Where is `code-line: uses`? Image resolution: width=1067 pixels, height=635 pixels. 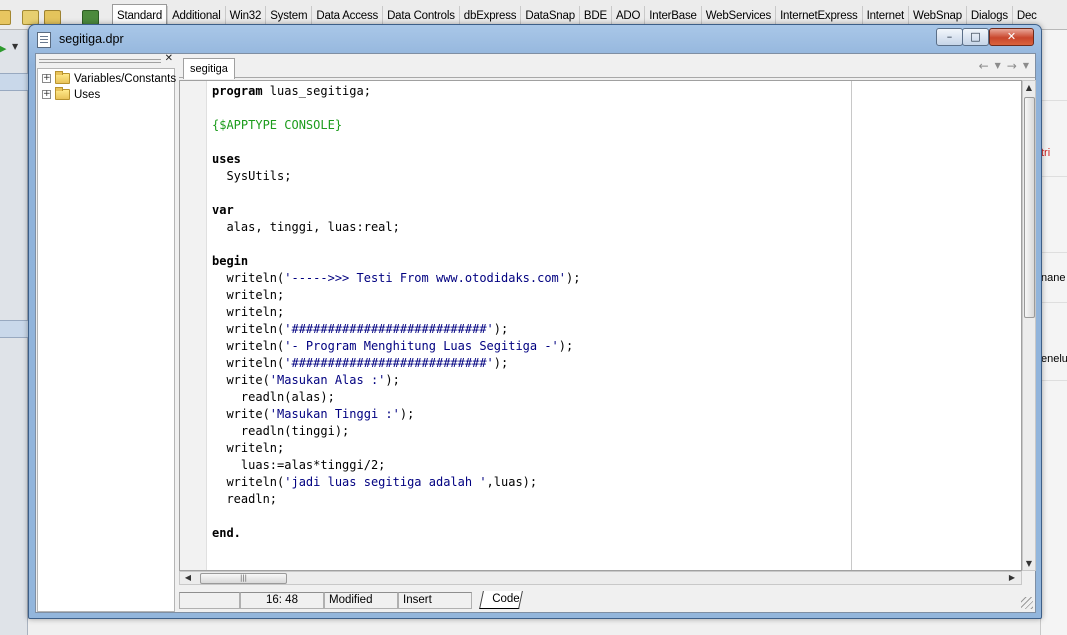 code-line: uses is located at coordinates (396, 159).